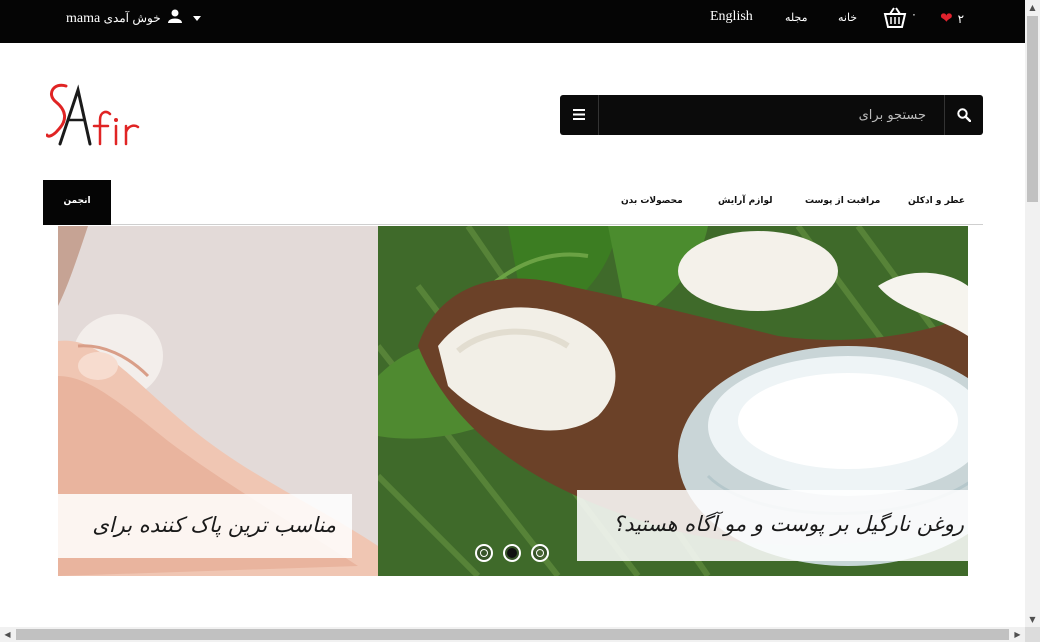 The width and height of the screenshot is (1040, 642). Describe the element at coordinates (197, 19) in the screenshot. I see `chevron-down-icon` at that location.